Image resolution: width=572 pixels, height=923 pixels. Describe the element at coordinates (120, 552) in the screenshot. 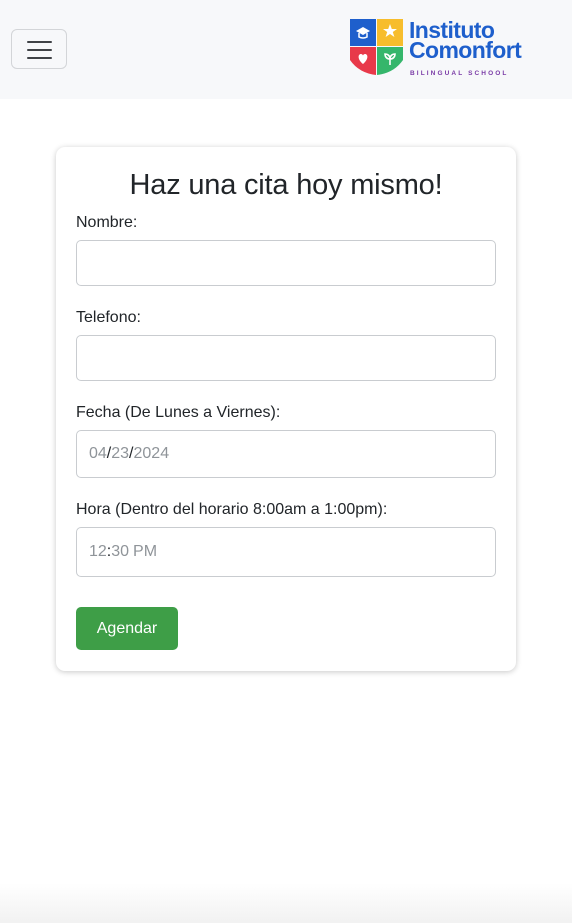

I see `hora-minute: 30` at that location.